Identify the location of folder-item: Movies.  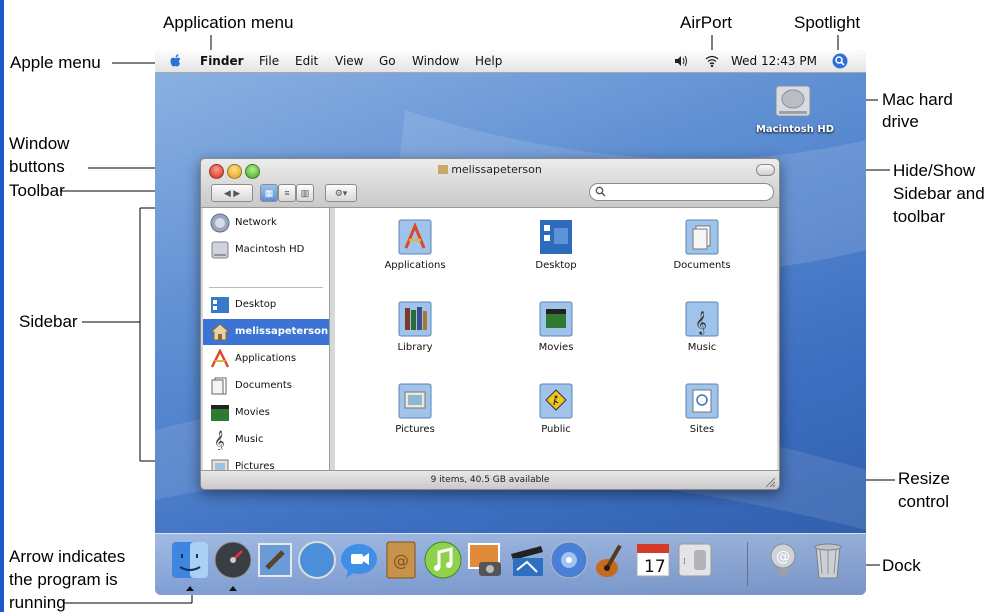
(556, 338).